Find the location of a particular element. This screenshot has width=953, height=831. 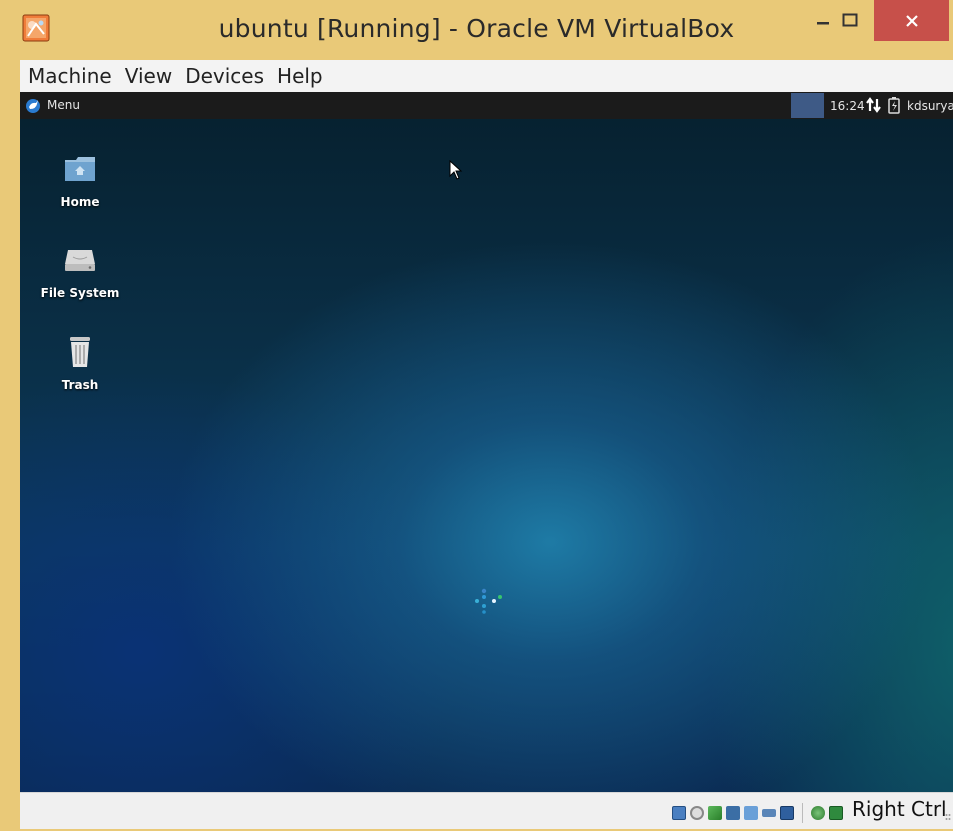

close-icon is located at coordinates (911, 20).